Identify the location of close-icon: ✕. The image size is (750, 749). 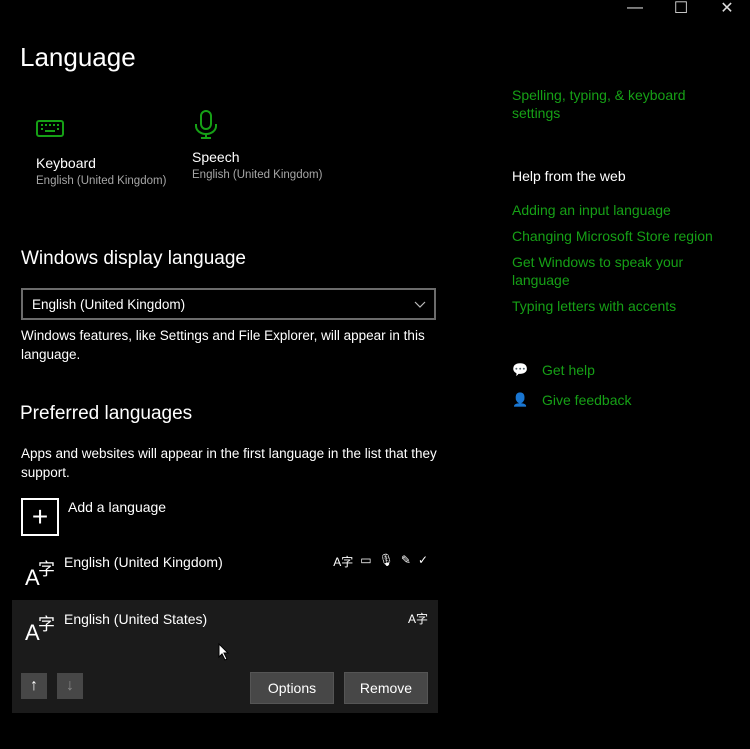
(727, 8).